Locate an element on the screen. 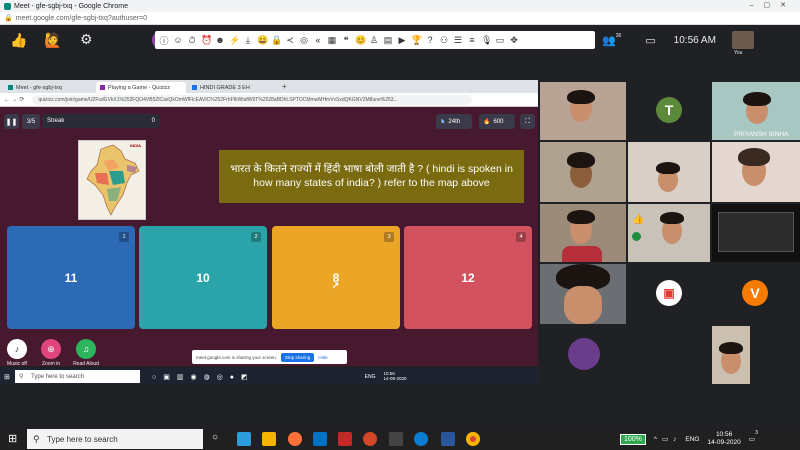 The image size is (800, 450). raise-hand-icon: 🙋 is located at coordinates (52, 40).